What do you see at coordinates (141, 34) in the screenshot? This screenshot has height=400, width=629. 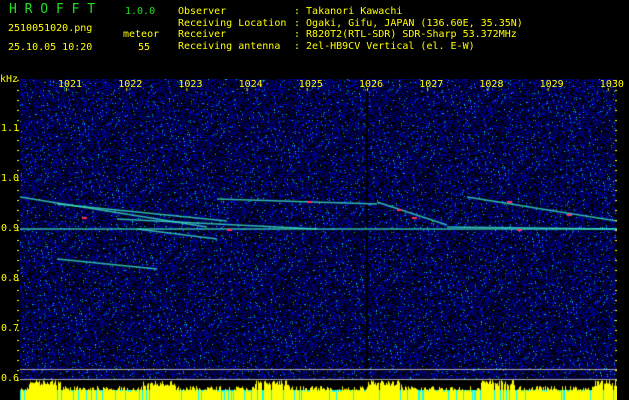 I see `count-label: meteor` at bounding box center [141, 34].